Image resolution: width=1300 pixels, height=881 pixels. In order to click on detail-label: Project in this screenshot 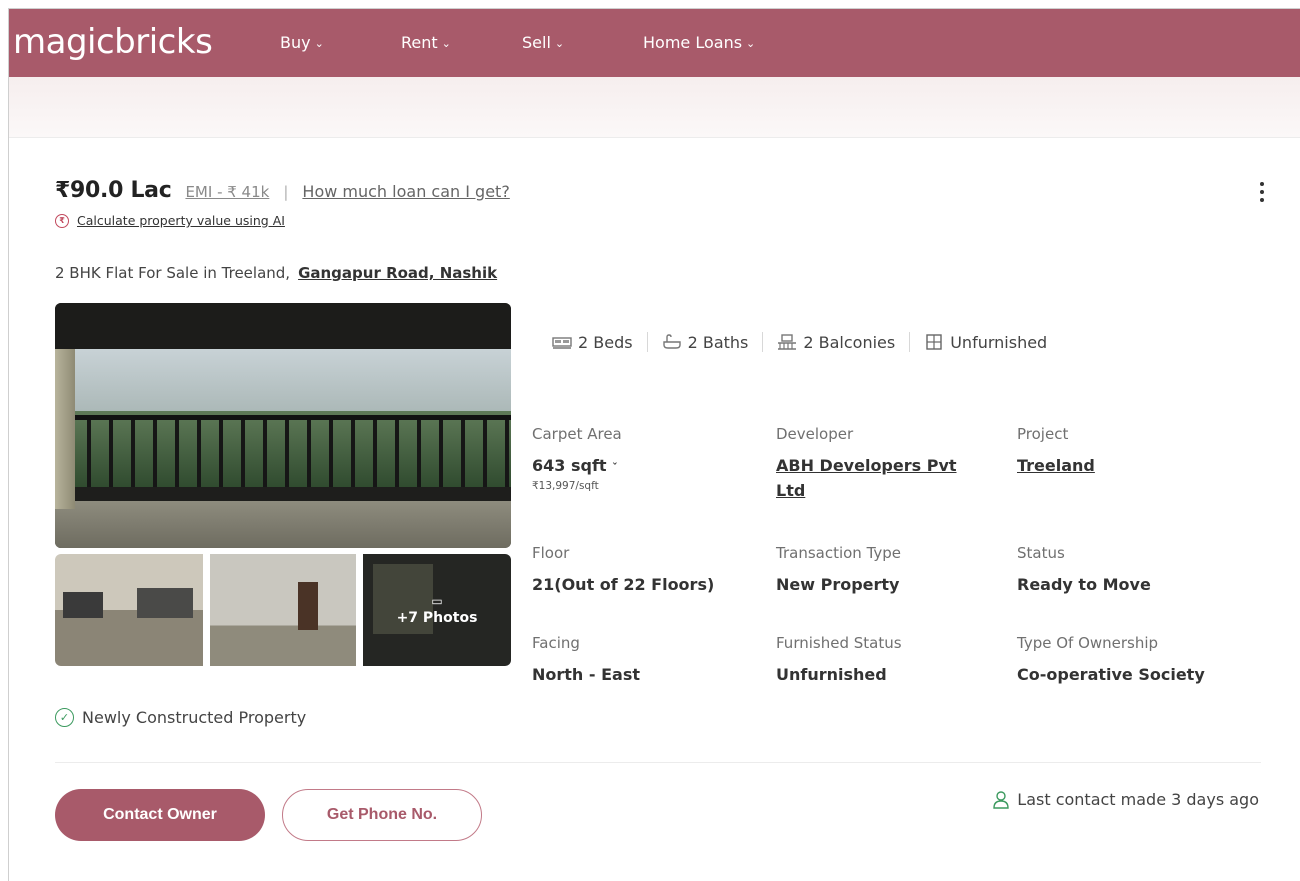, I will do `click(1043, 434)`.